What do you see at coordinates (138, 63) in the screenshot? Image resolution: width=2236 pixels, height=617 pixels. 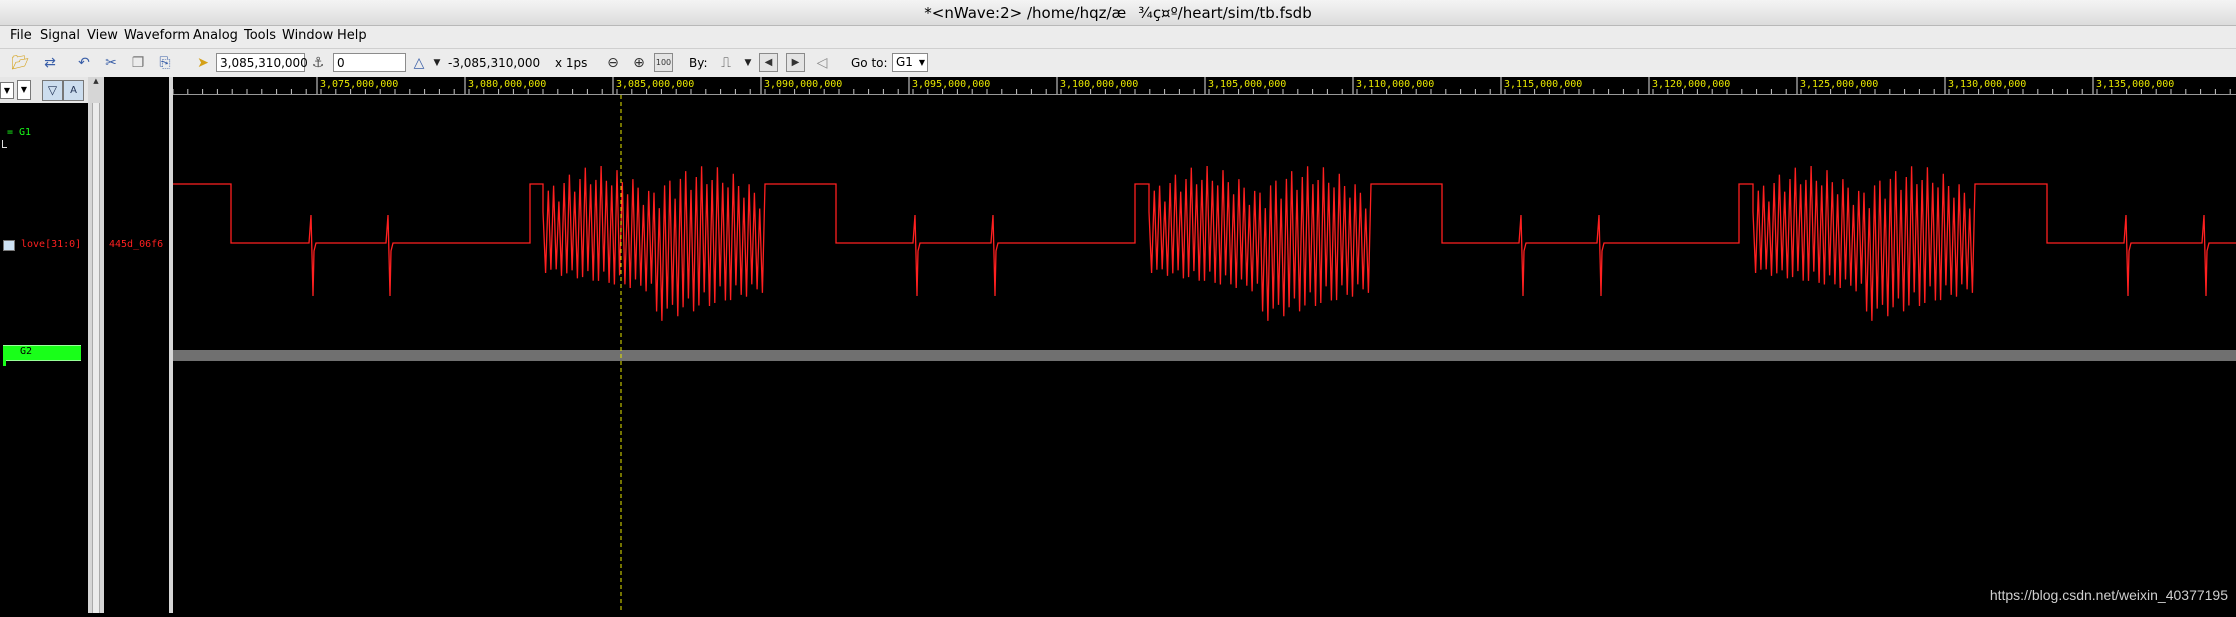 I see `copy-icon: ❐` at bounding box center [138, 63].